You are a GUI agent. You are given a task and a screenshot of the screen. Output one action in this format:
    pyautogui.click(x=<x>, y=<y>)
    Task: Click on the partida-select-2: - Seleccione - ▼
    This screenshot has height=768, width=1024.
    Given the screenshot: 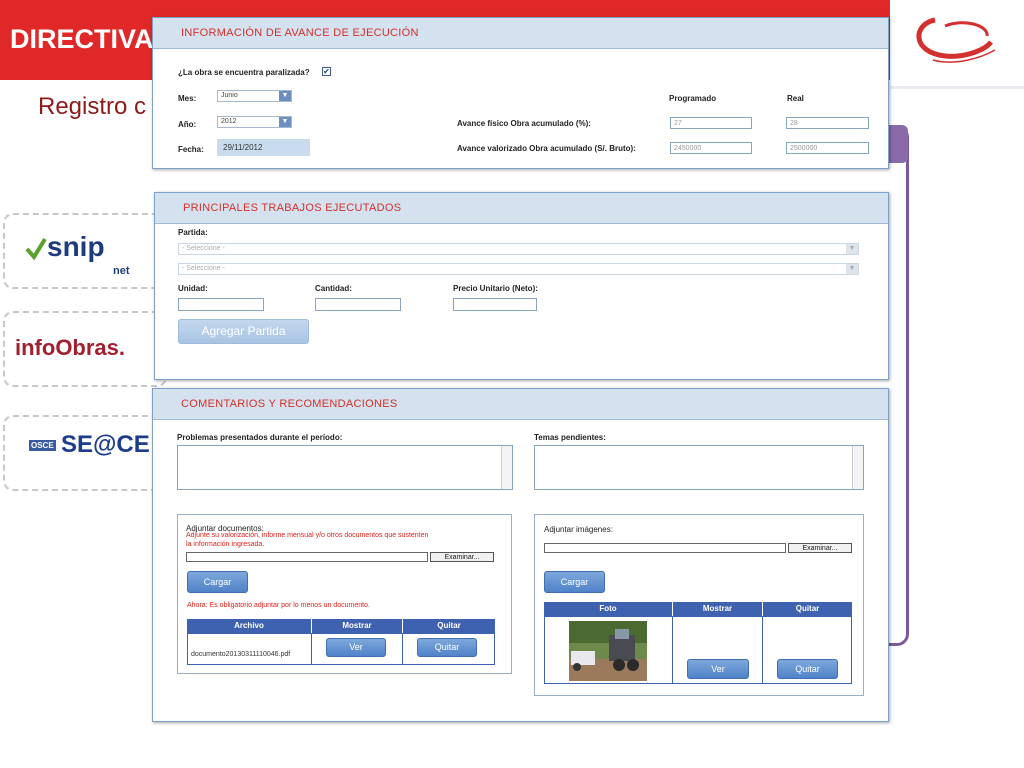 What is the action you would take?
    pyautogui.click(x=518, y=269)
    